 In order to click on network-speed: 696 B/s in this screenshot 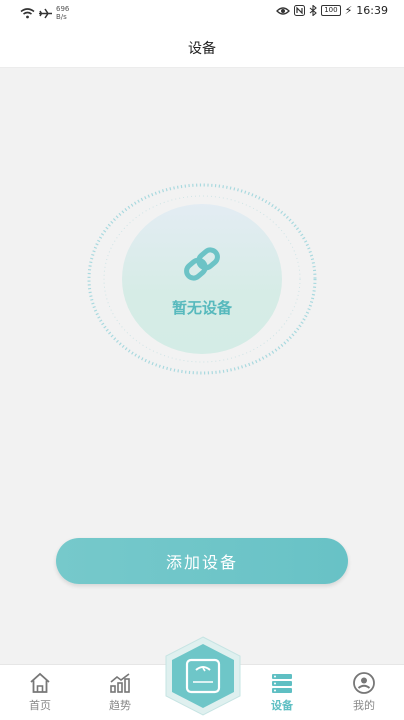, I will do `click(62, 13)`.